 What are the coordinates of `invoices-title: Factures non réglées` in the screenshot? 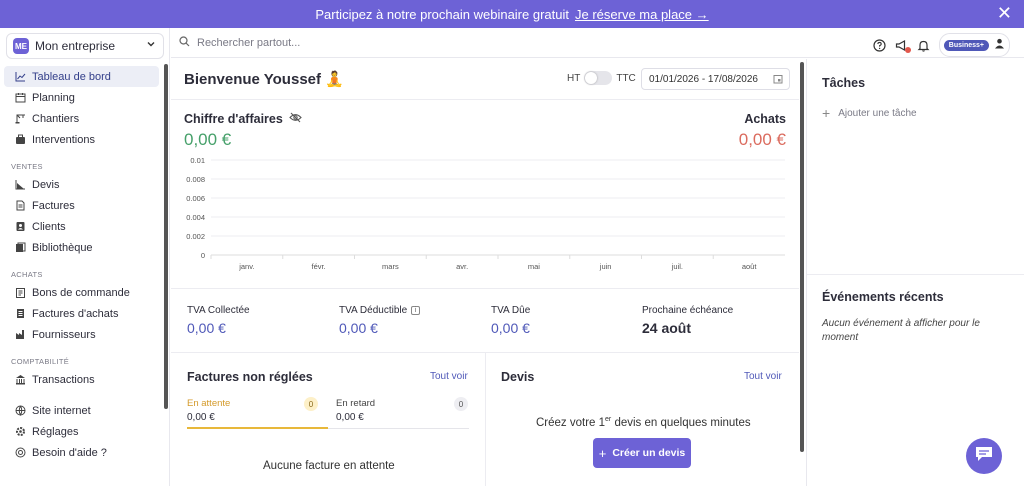 It's located at (250, 377).